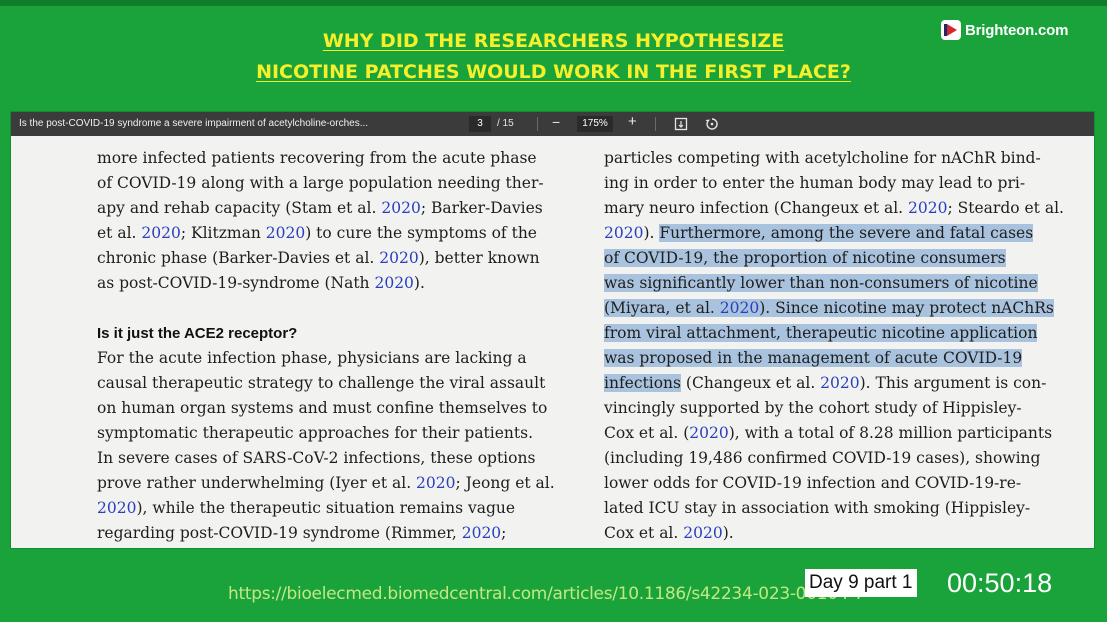 The height and width of the screenshot is (622, 1107). I want to click on zoom-in-button: +, so click(632, 121).